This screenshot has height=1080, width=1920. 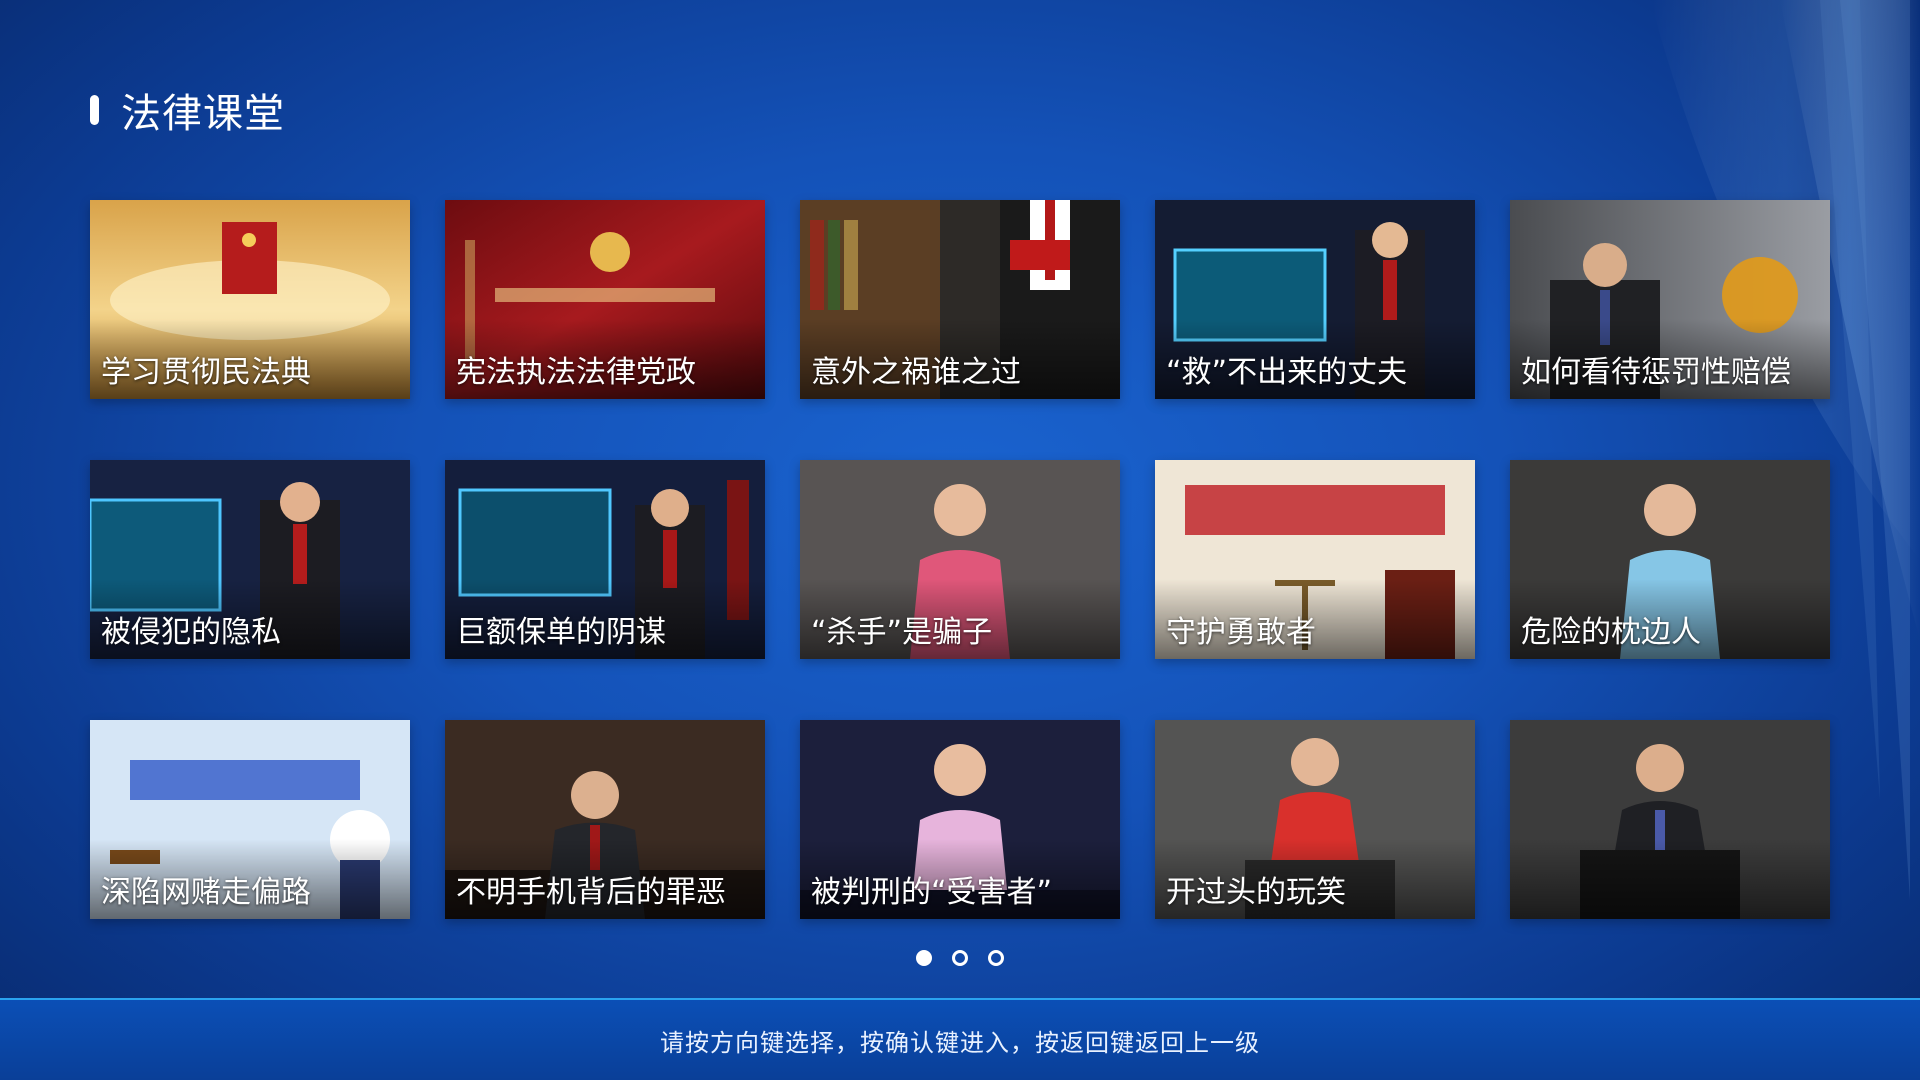 I want to click on video-title: “救”不出来的丈夫, so click(x=1287, y=372).